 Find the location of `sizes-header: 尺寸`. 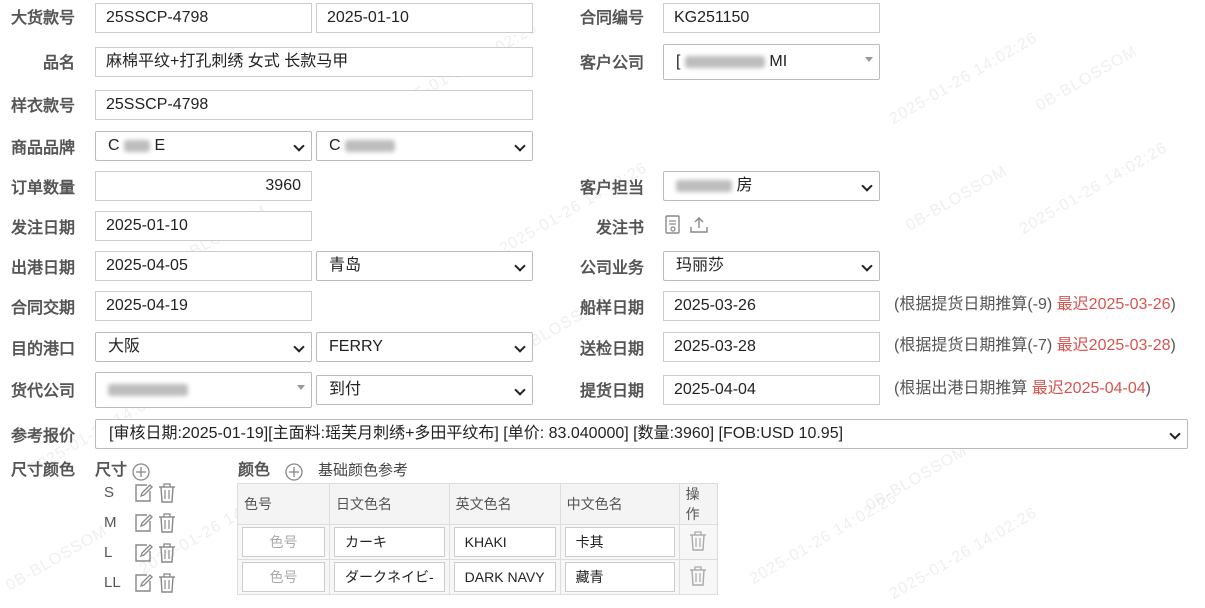

sizes-header: 尺寸 is located at coordinates (111, 470).